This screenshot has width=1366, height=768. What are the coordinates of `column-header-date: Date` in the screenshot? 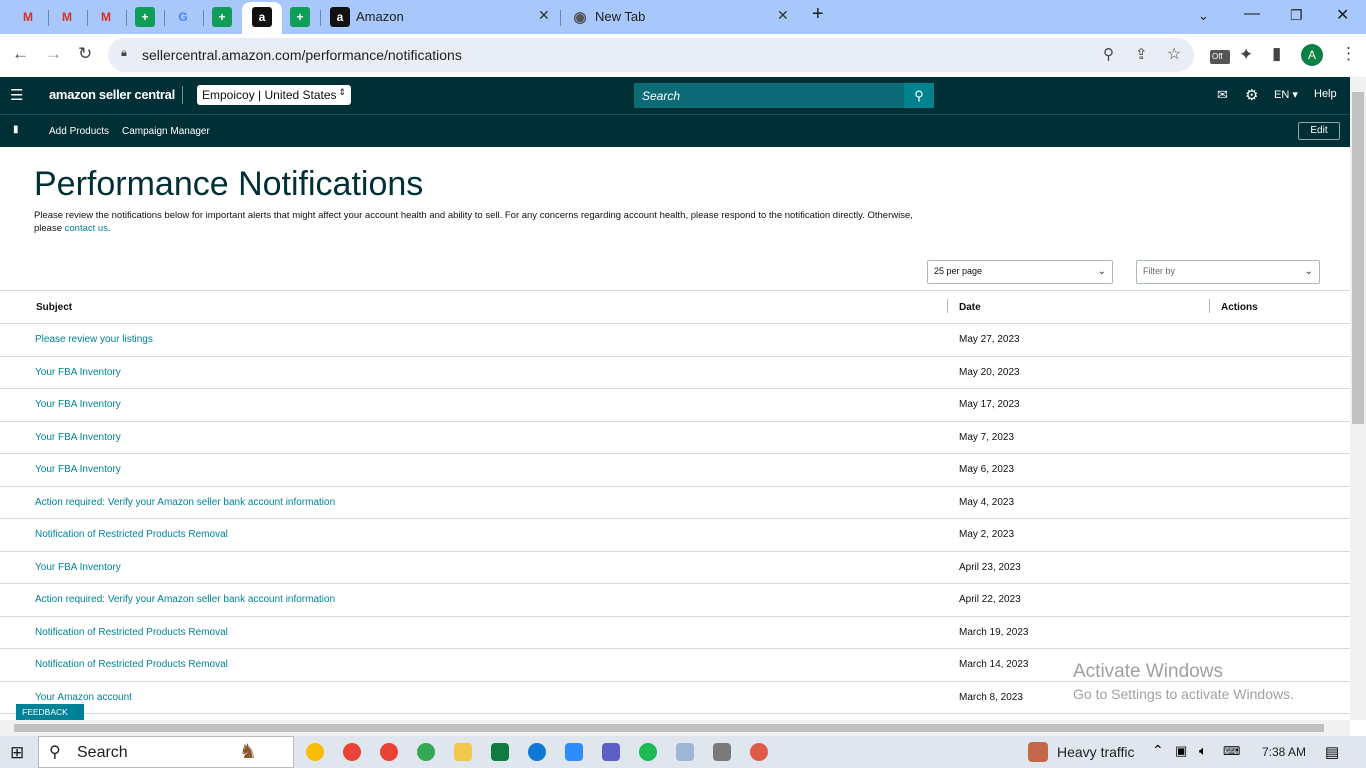 It's located at (1078, 307).